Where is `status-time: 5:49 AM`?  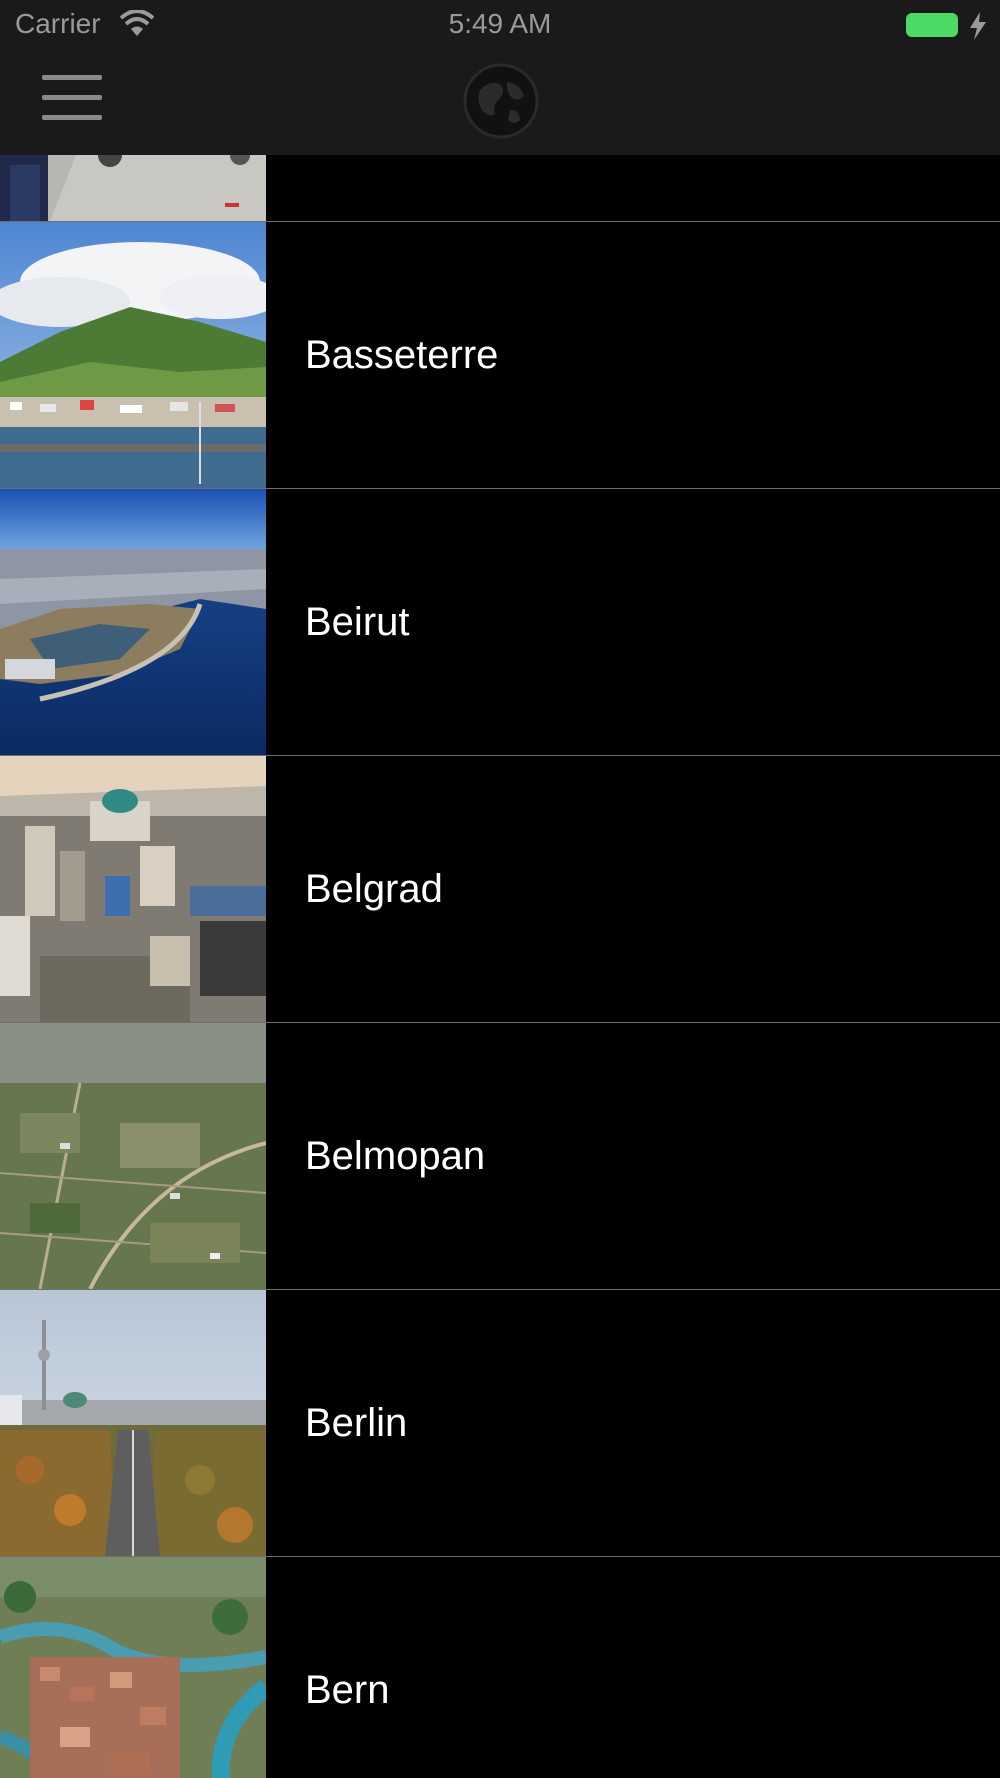 status-time: 5:49 AM is located at coordinates (500, 23).